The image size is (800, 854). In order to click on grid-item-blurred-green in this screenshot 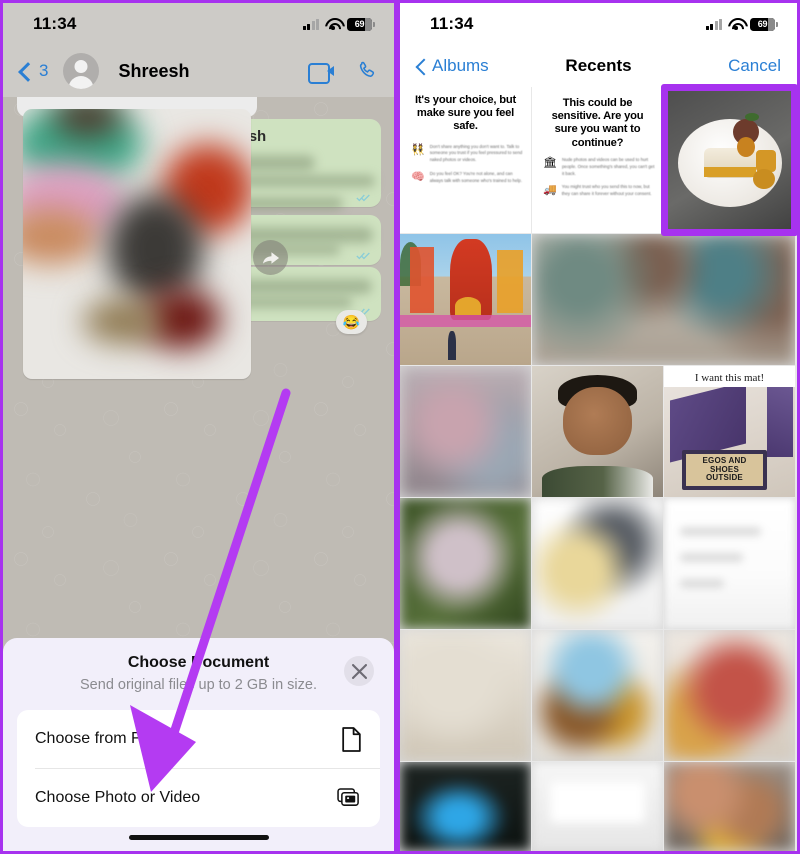, I will do `click(465, 563)`.